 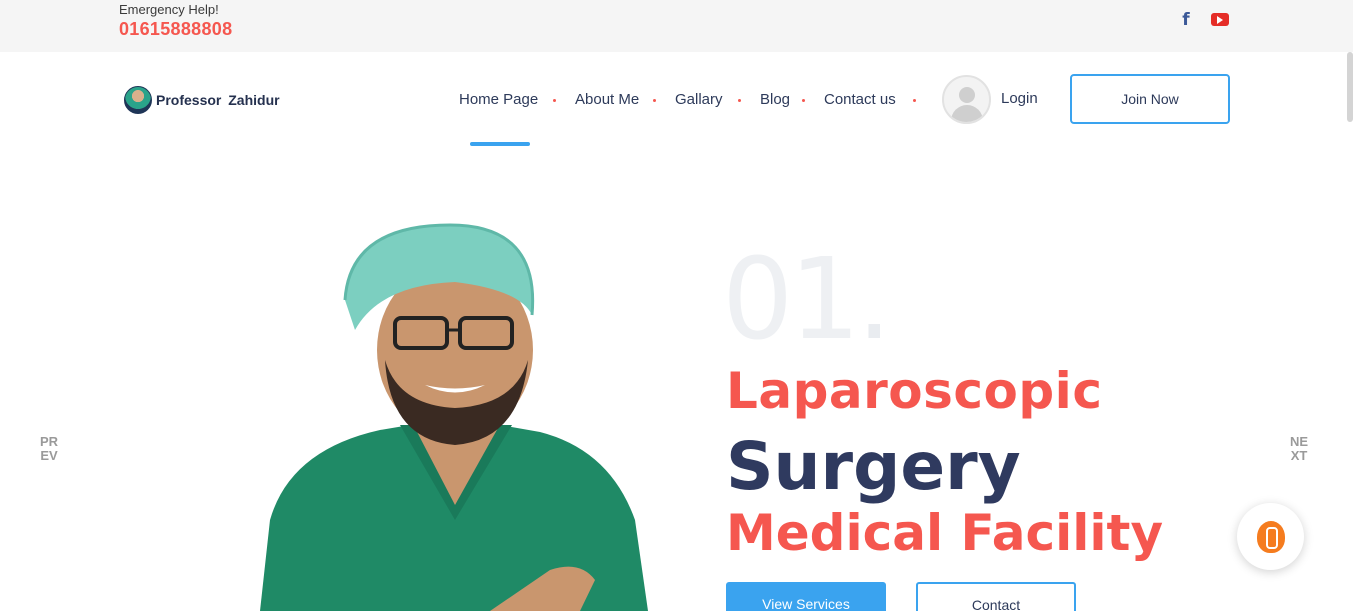 What do you see at coordinates (699, 99) in the screenshot?
I see `nav-item-gallery: Gallary` at bounding box center [699, 99].